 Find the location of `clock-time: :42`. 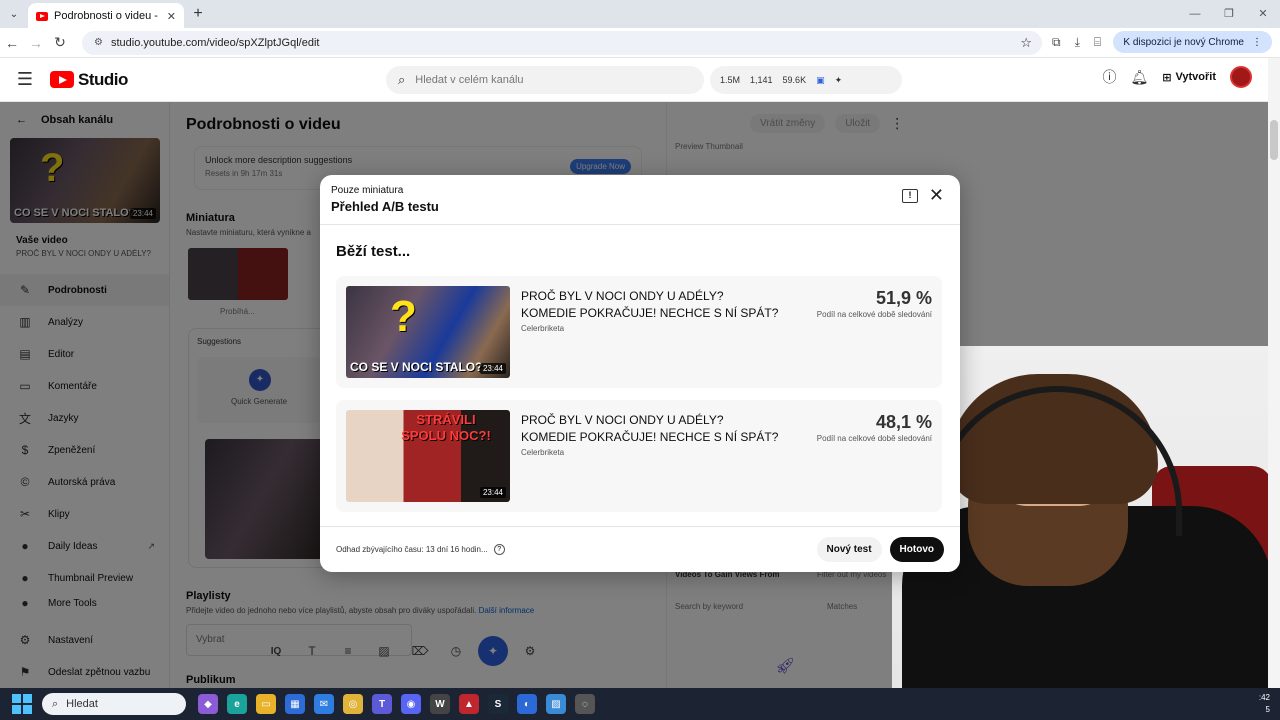

clock-time: :42 is located at coordinates (1264, 697).